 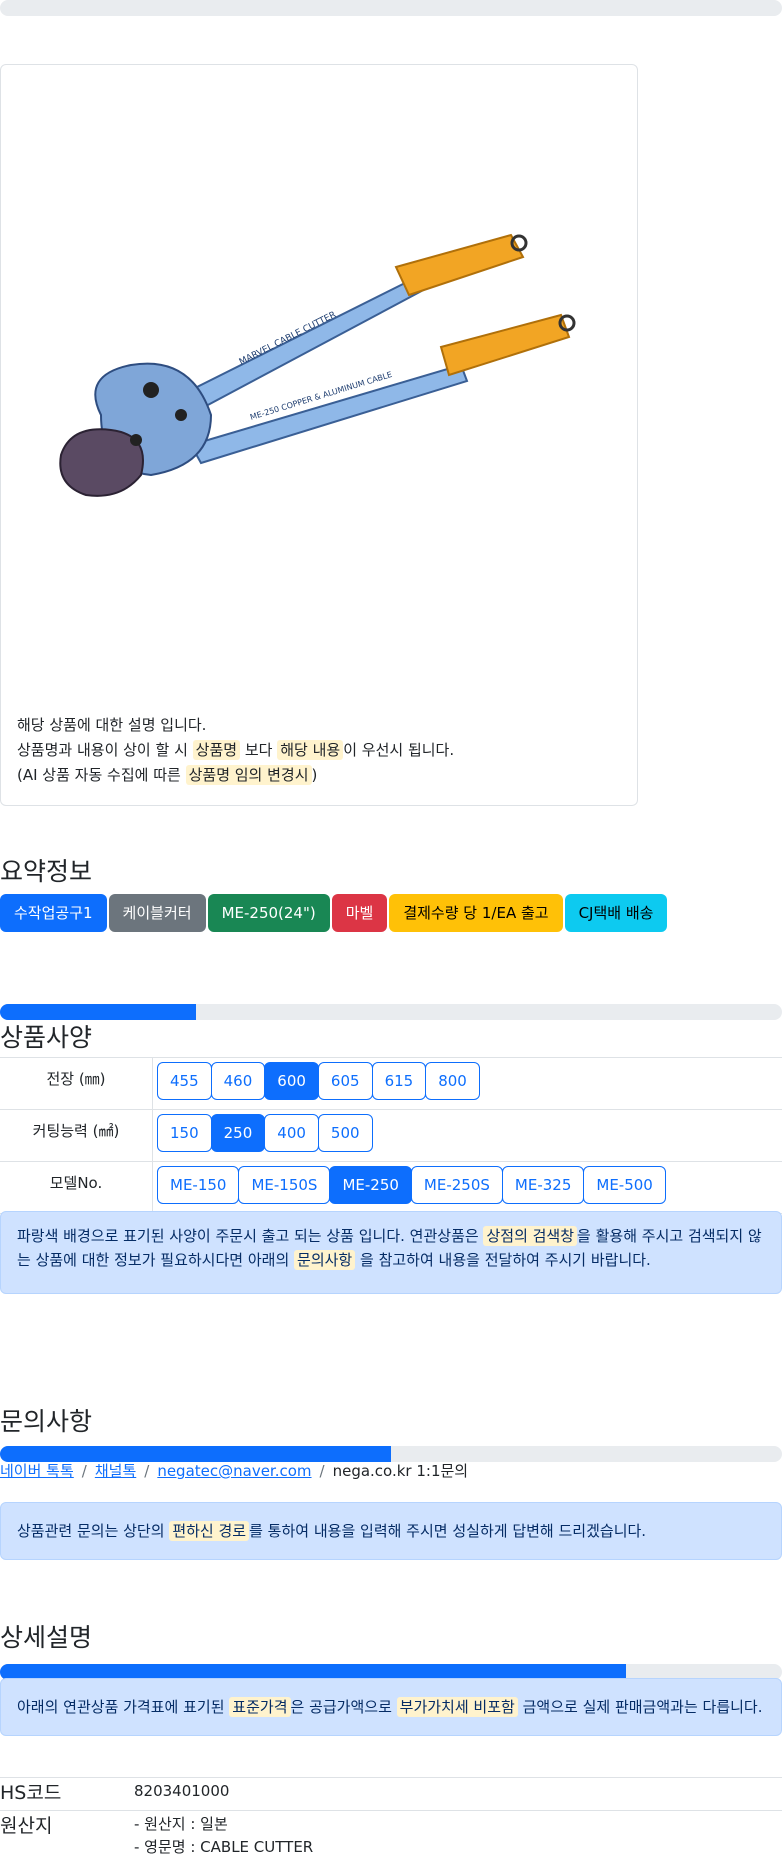 I want to click on detail-heading: 상세설명, so click(x=46, y=1636).